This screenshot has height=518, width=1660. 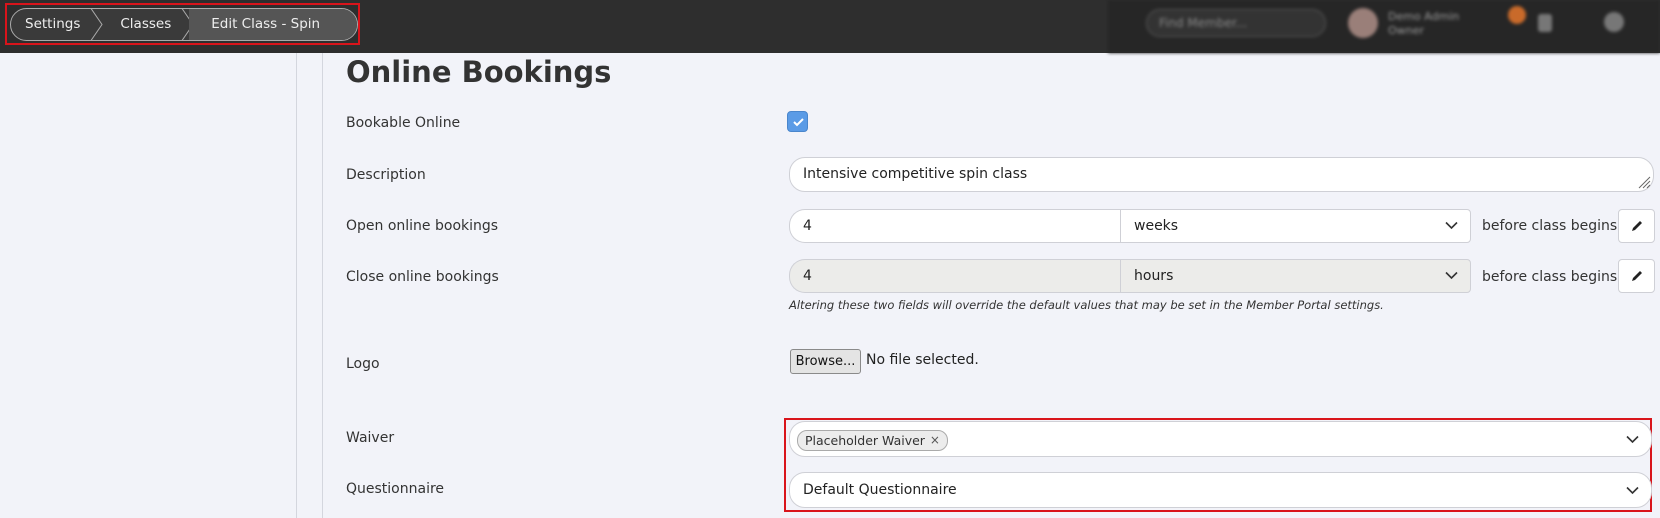 I want to click on close-bookings-label: Close online bookings, so click(x=422, y=277).